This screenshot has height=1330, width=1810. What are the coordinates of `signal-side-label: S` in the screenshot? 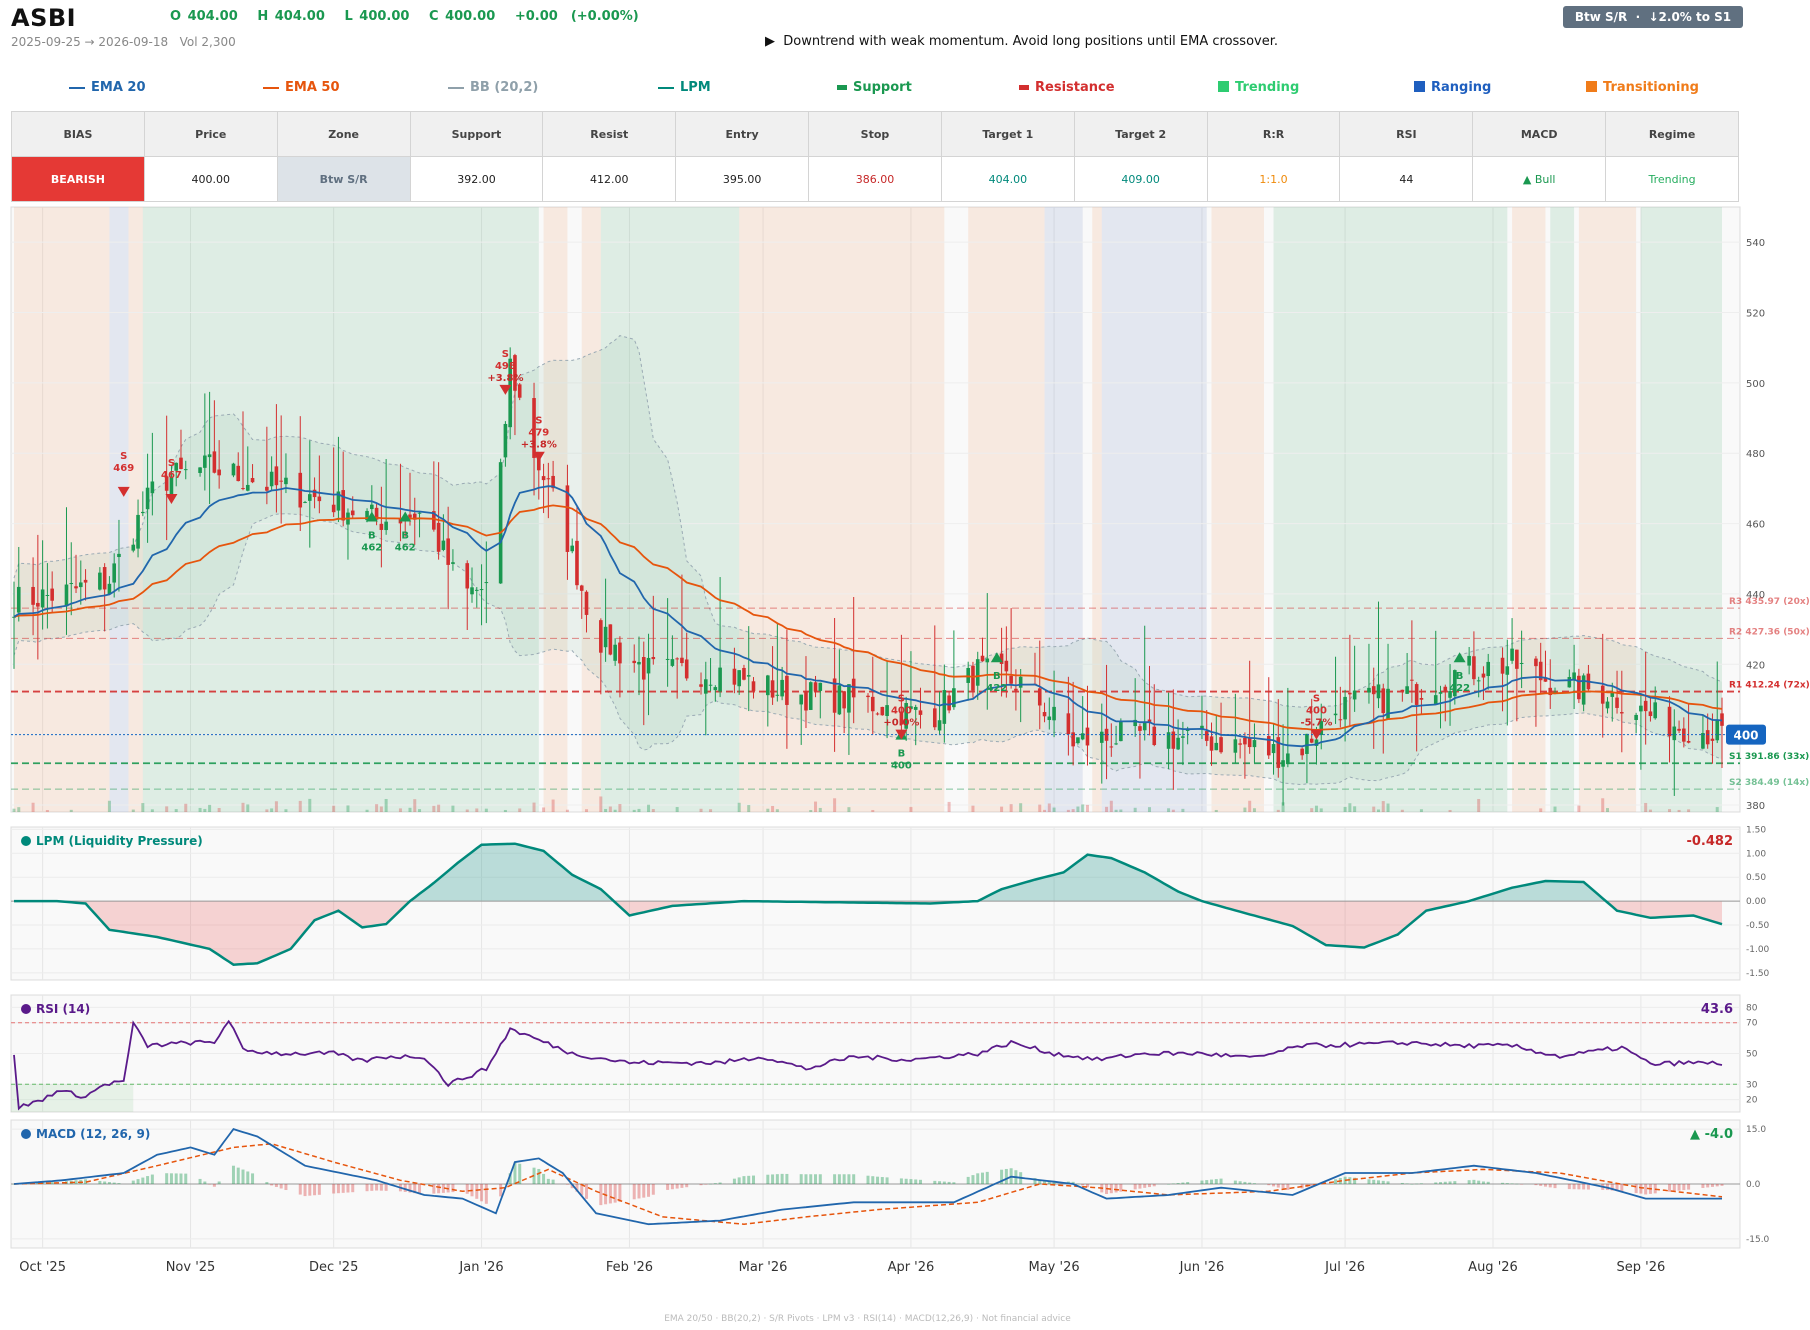 It's located at (123, 456).